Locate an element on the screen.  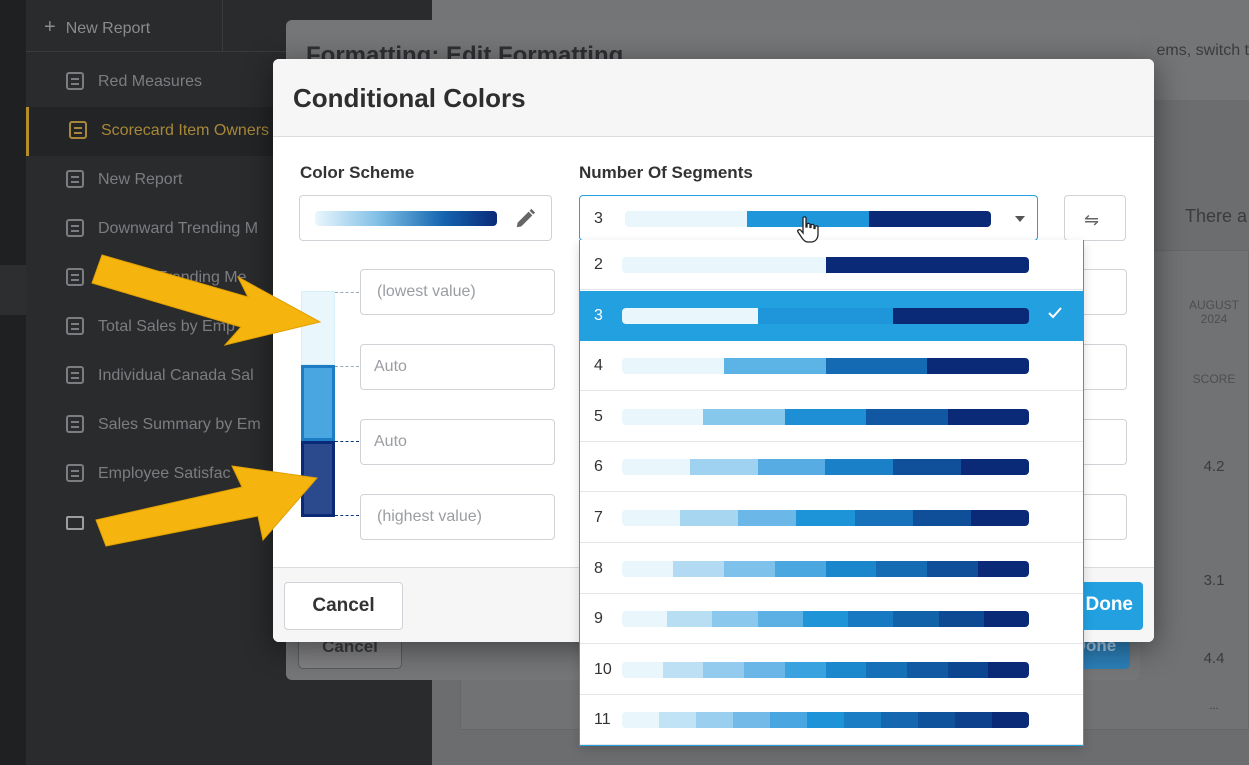
sidebar-item-label: Scorecard Item Owners is located at coordinates (185, 130).